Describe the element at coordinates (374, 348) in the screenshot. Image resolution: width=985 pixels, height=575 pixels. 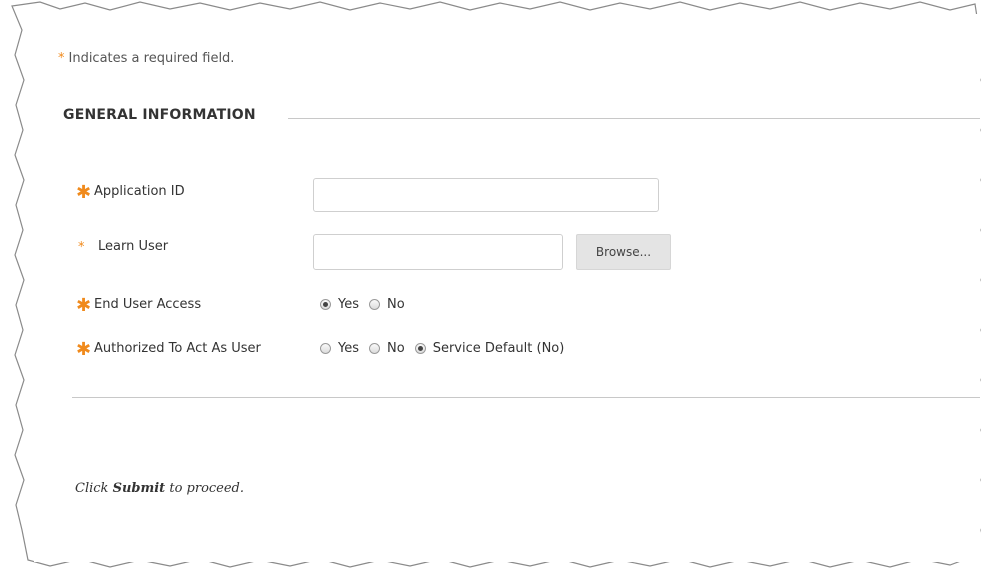
I see `authorized-no-radio` at that location.